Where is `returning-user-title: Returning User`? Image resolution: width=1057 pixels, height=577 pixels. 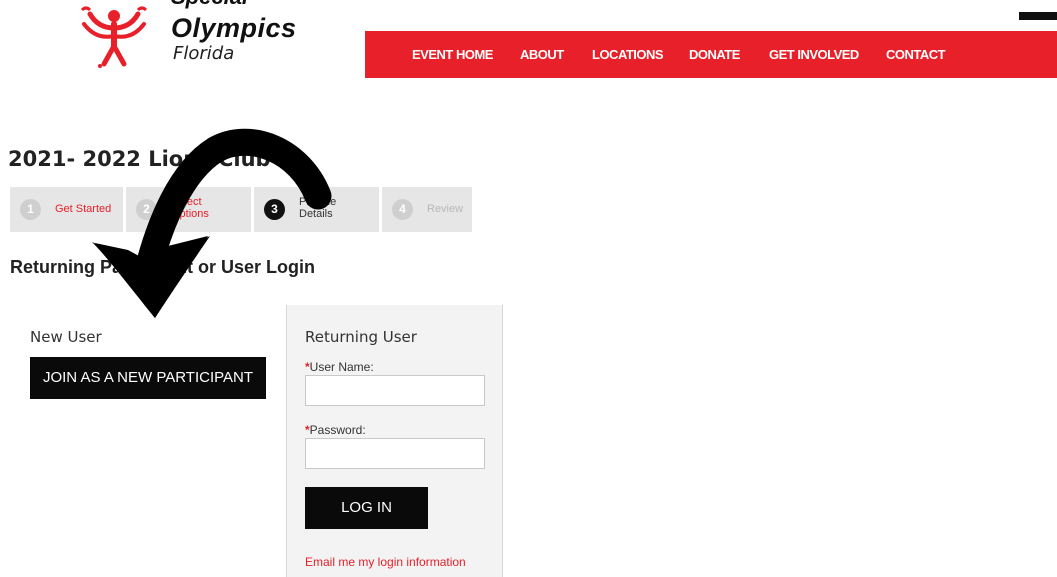
returning-user-title: Returning User is located at coordinates (361, 337).